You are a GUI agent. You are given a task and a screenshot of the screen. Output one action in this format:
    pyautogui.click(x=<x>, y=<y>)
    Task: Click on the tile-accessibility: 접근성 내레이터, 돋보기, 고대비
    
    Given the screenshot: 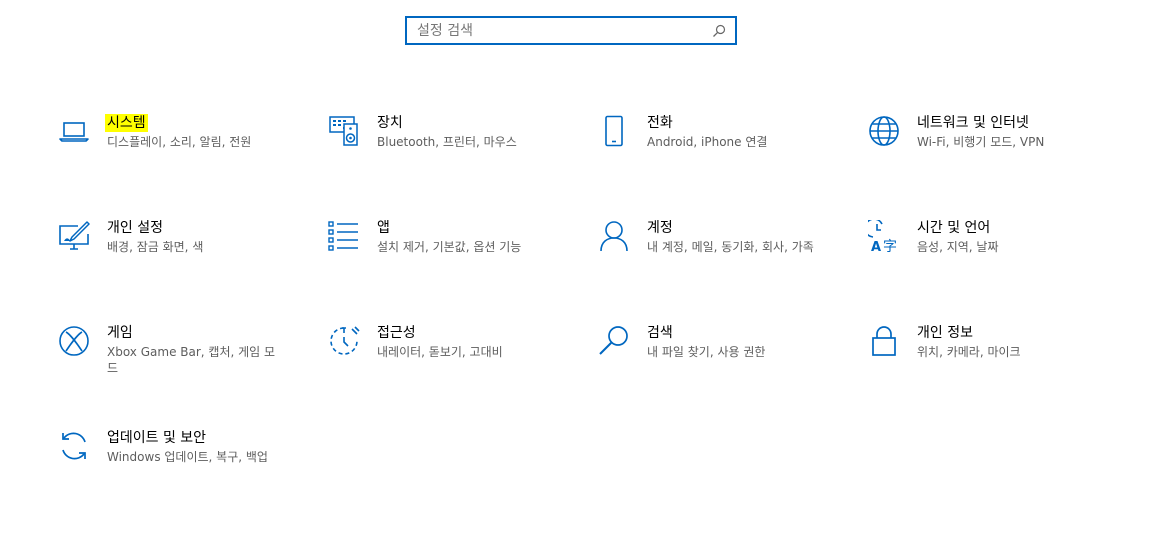 What is the action you would take?
    pyautogui.click(x=447, y=354)
    